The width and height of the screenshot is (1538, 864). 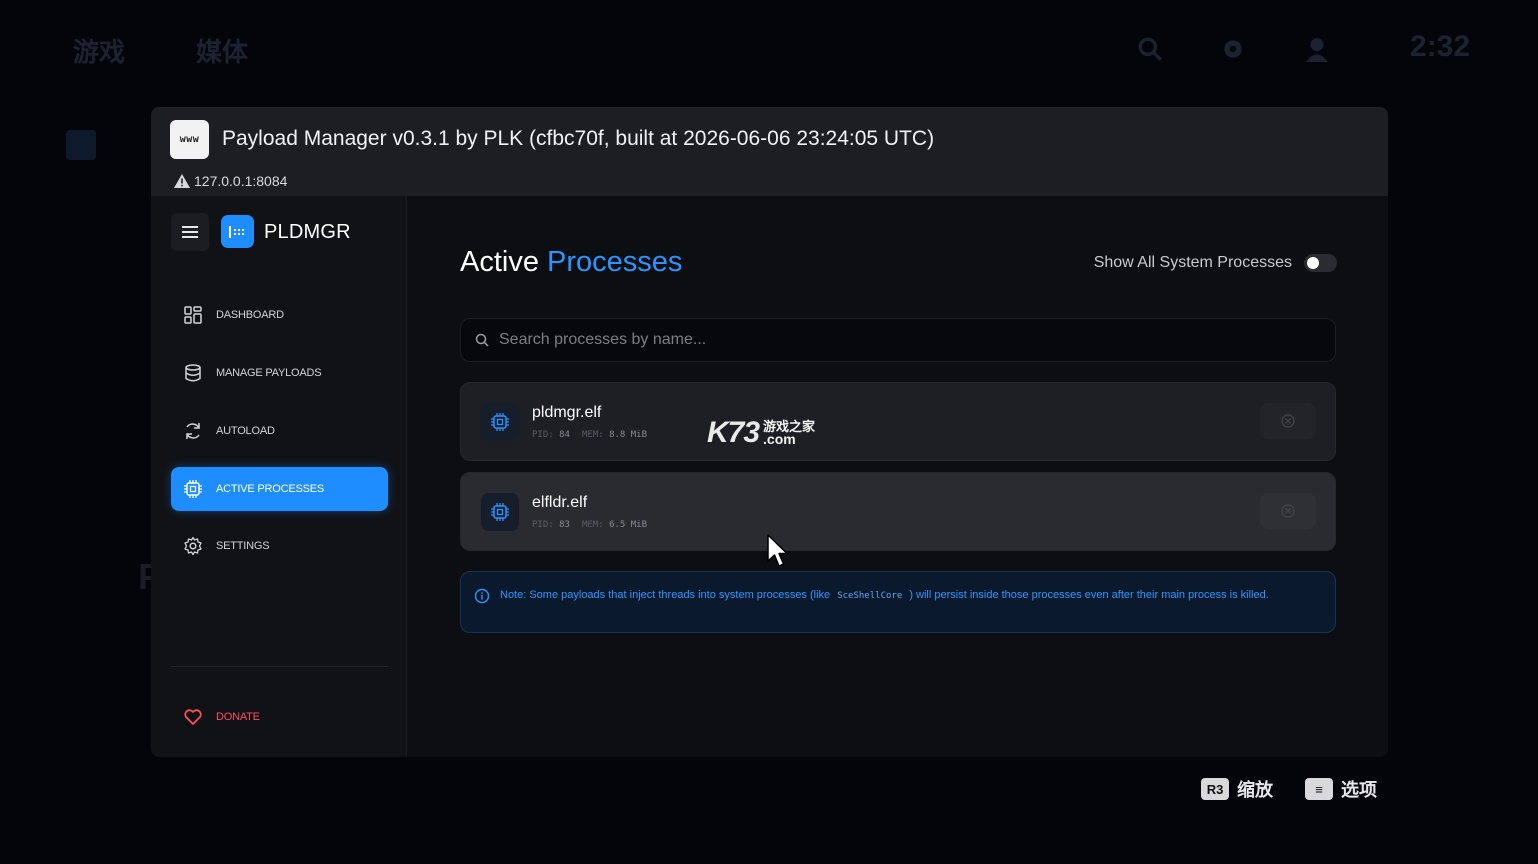 What do you see at coordinates (898, 421) in the screenshot?
I see `process-card: pldmgr.elf PID: 84 MEM: 8.8 MiB` at bounding box center [898, 421].